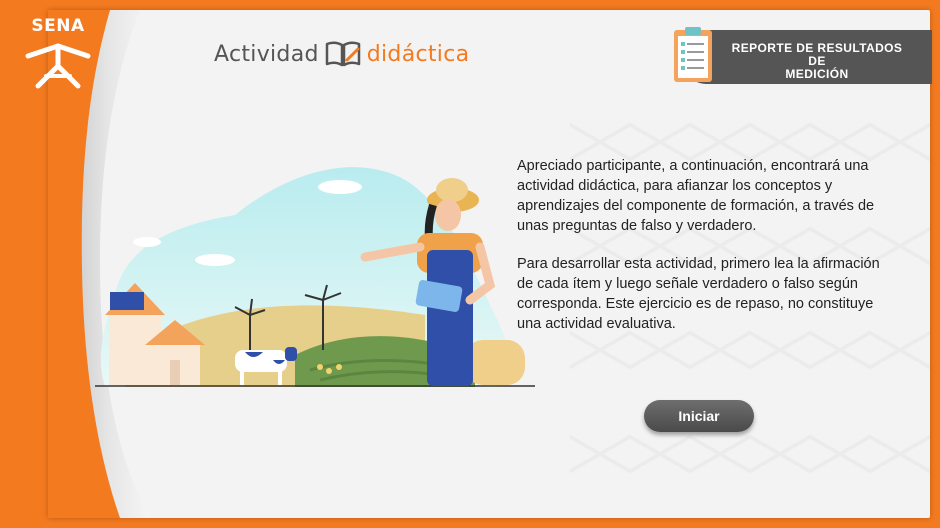  I want to click on report-results-button: REPORTE DE RESULTADOS DE MEDICIÓN, so click(796, 55).